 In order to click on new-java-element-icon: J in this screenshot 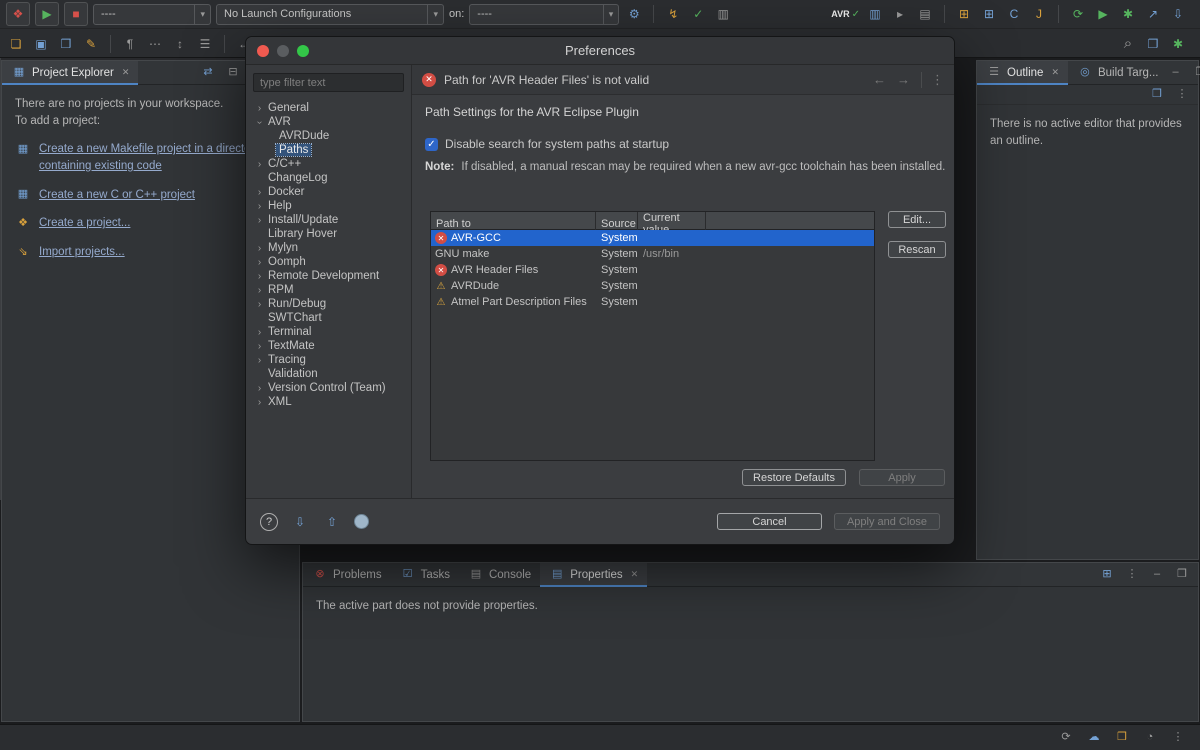, I will do `click(1039, 14)`.